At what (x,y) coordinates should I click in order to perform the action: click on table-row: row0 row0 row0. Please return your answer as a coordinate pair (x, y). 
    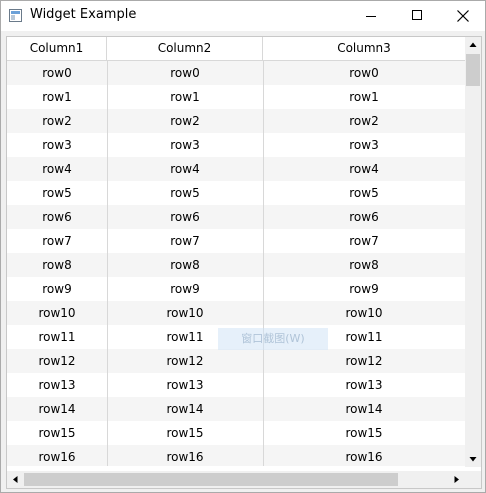
    Looking at the image, I should click on (236, 73).